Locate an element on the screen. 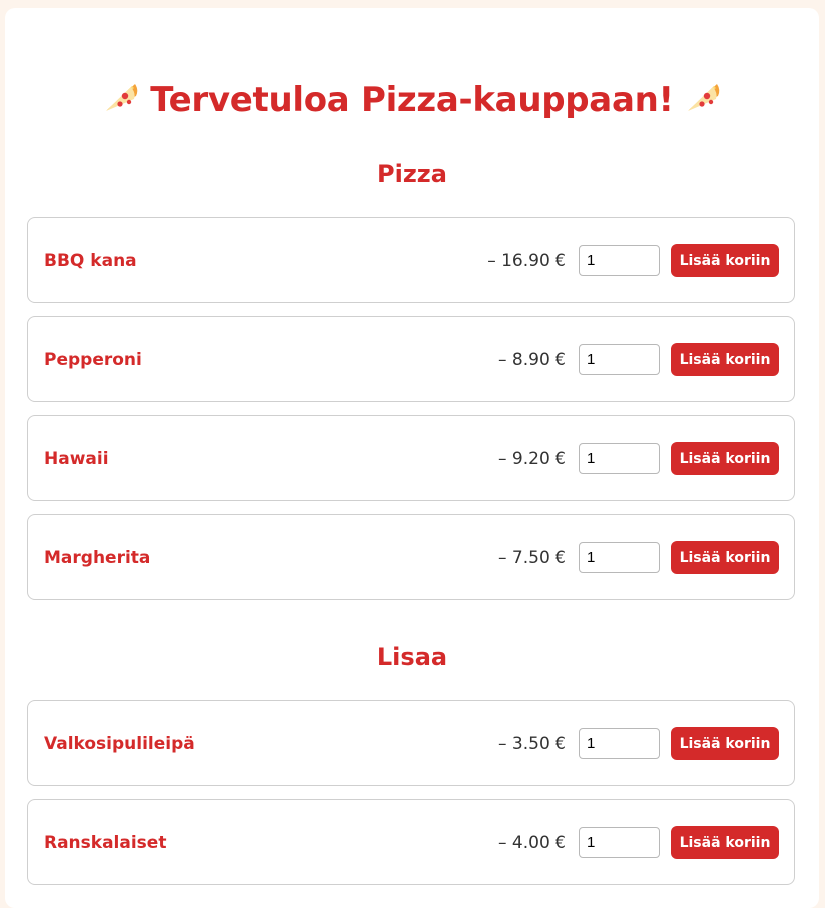  item-price: – 16.90 € is located at coordinates (526, 261).